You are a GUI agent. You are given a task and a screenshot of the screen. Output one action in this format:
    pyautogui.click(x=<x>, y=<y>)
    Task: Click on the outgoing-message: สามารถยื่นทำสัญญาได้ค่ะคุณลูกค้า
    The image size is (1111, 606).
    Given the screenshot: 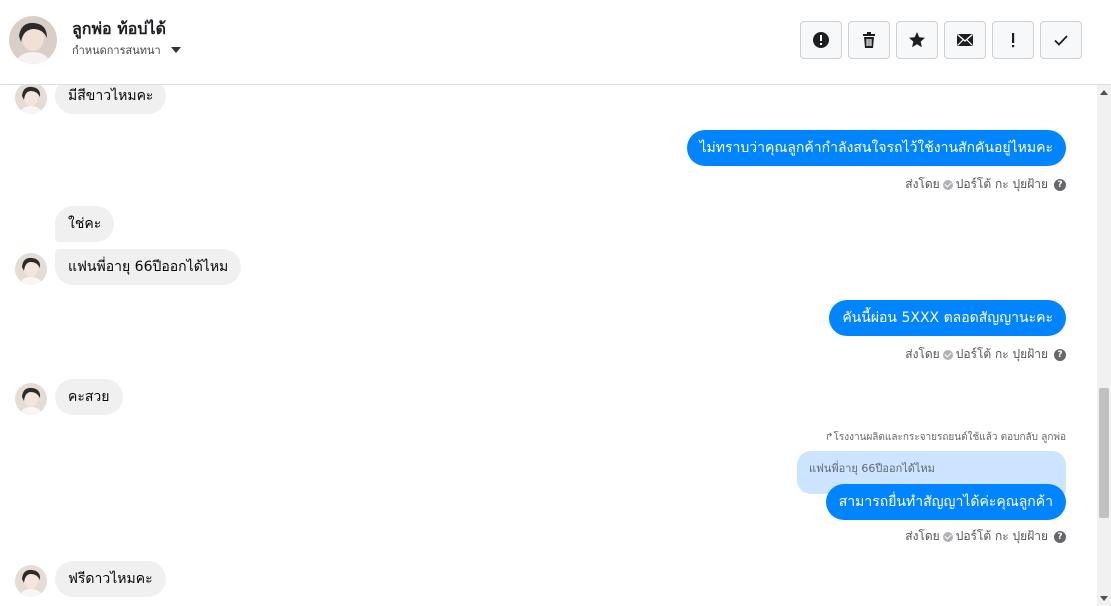 What is the action you would take?
    pyautogui.click(x=945, y=502)
    